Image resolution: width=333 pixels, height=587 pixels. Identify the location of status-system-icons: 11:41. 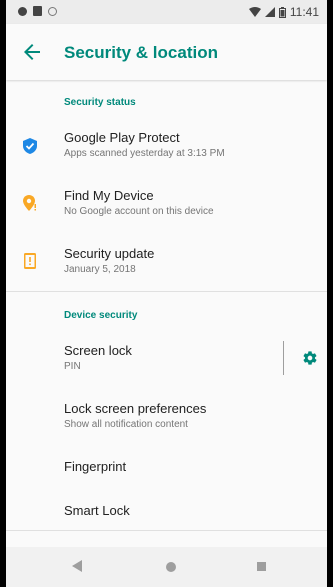
(283, 12).